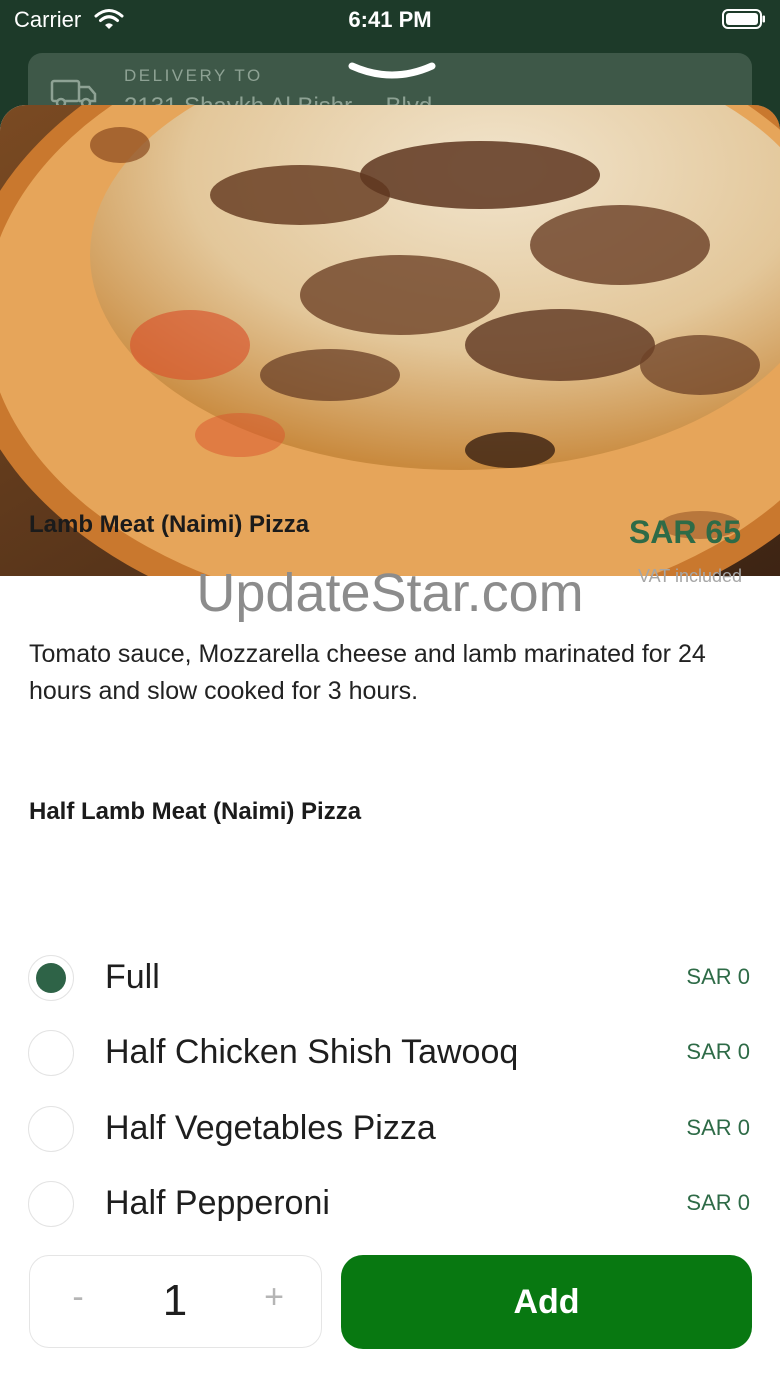 This screenshot has width=780, height=1387. Describe the element at coordinates (193, 75) in the screenshot. I see `delivery-label: DELIVERY TO` at that location.